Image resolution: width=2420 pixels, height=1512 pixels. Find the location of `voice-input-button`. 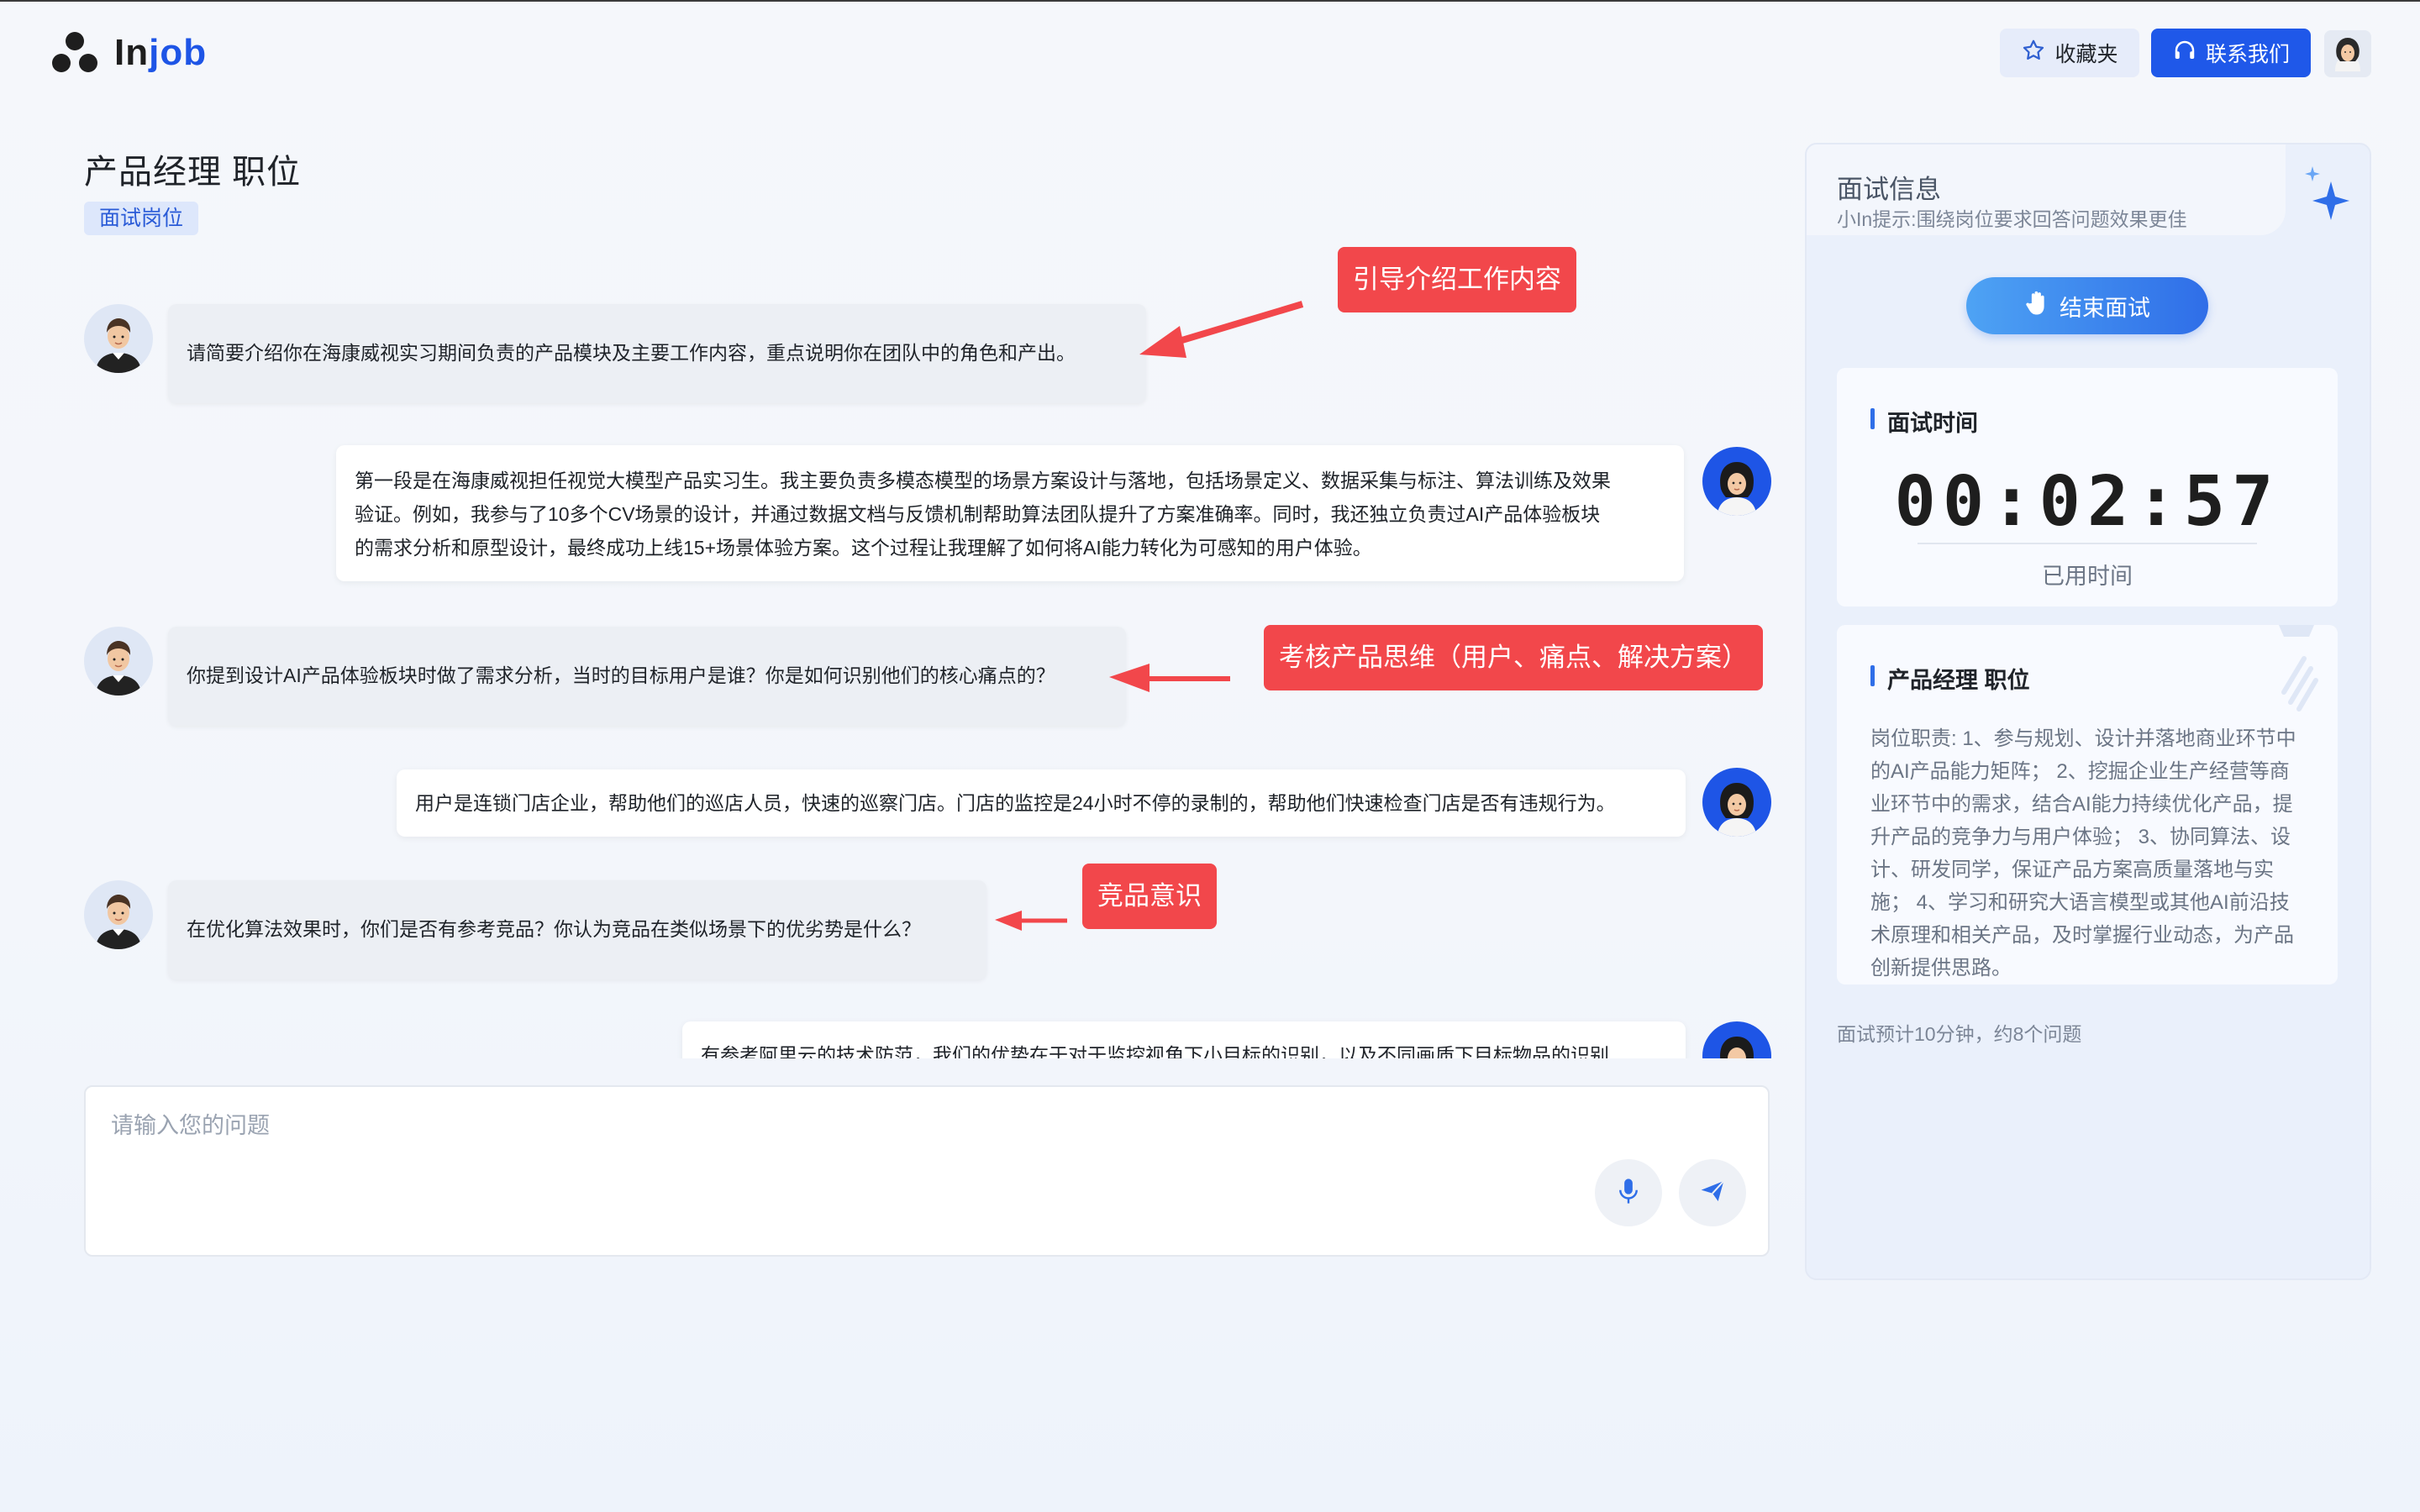

voice-input-button is located at coordinates (1628, 1192).